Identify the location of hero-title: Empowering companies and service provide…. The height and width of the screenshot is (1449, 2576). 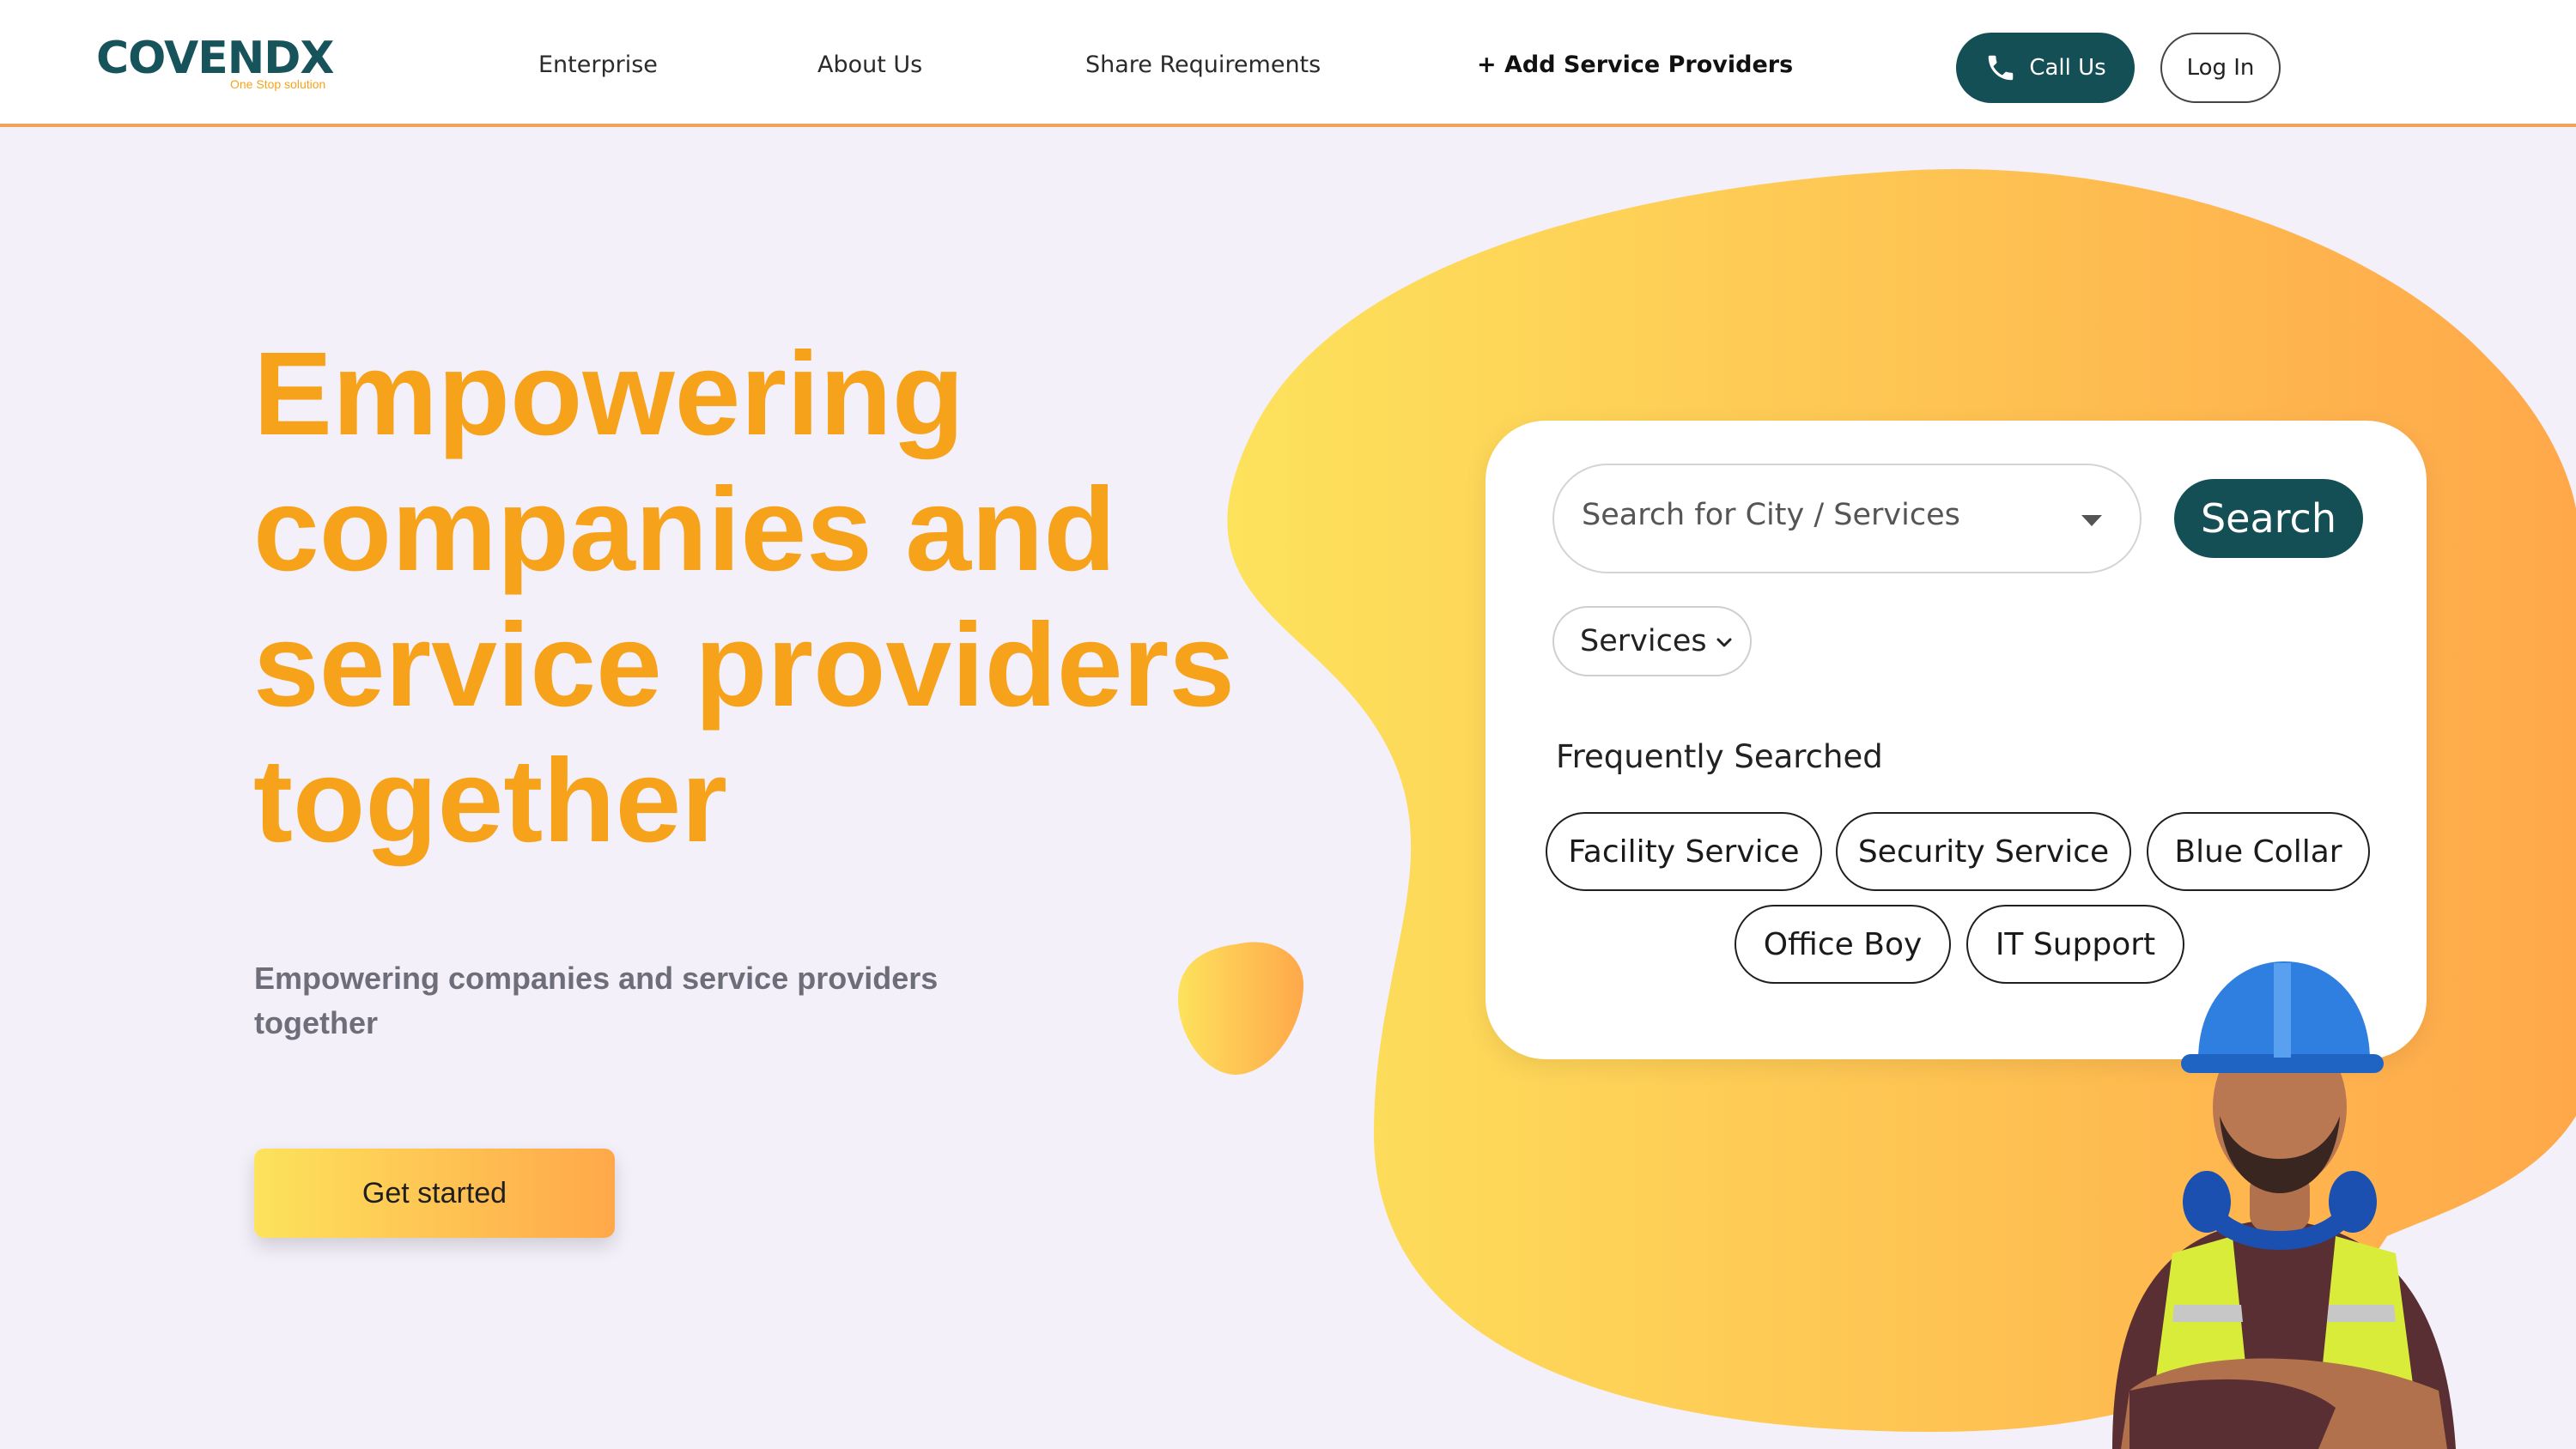
(744, 597).